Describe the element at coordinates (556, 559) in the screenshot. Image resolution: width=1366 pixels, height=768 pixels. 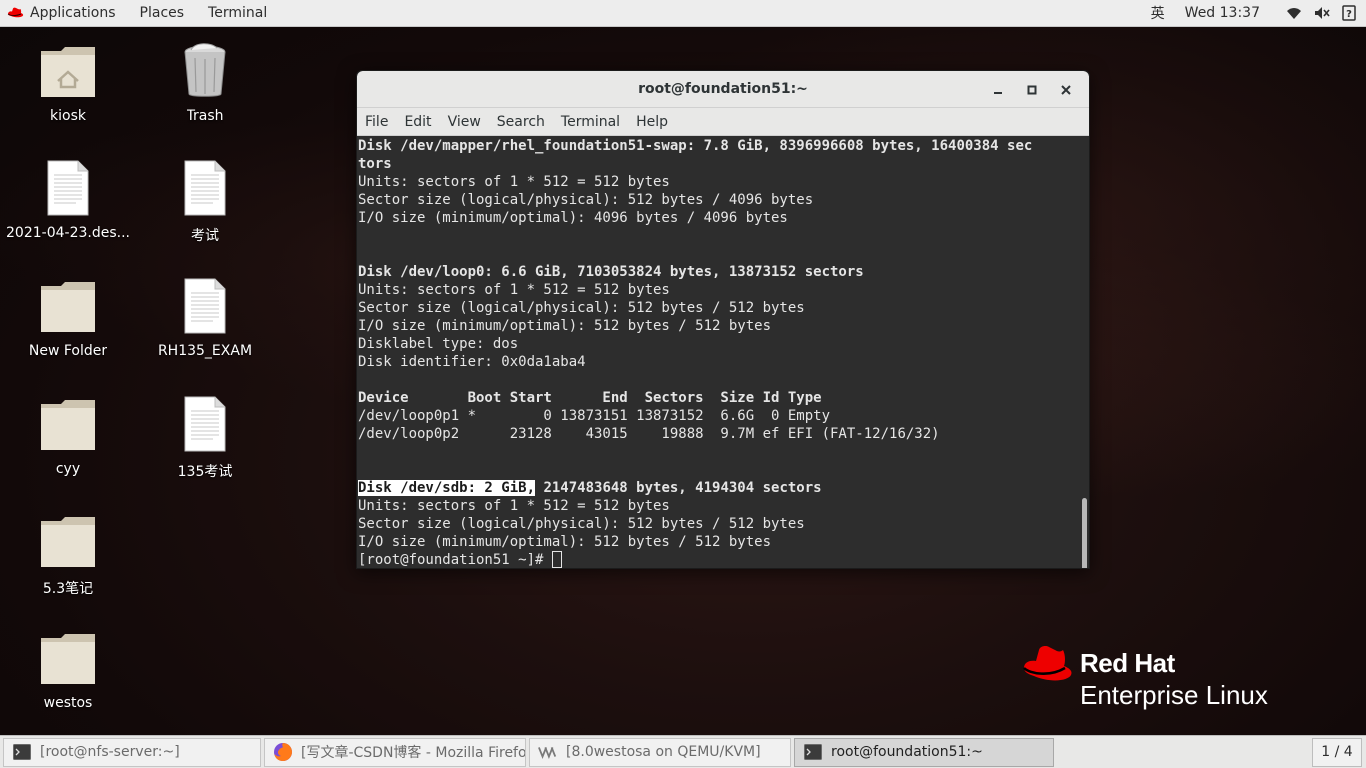
I see `text-cursor` at that location.